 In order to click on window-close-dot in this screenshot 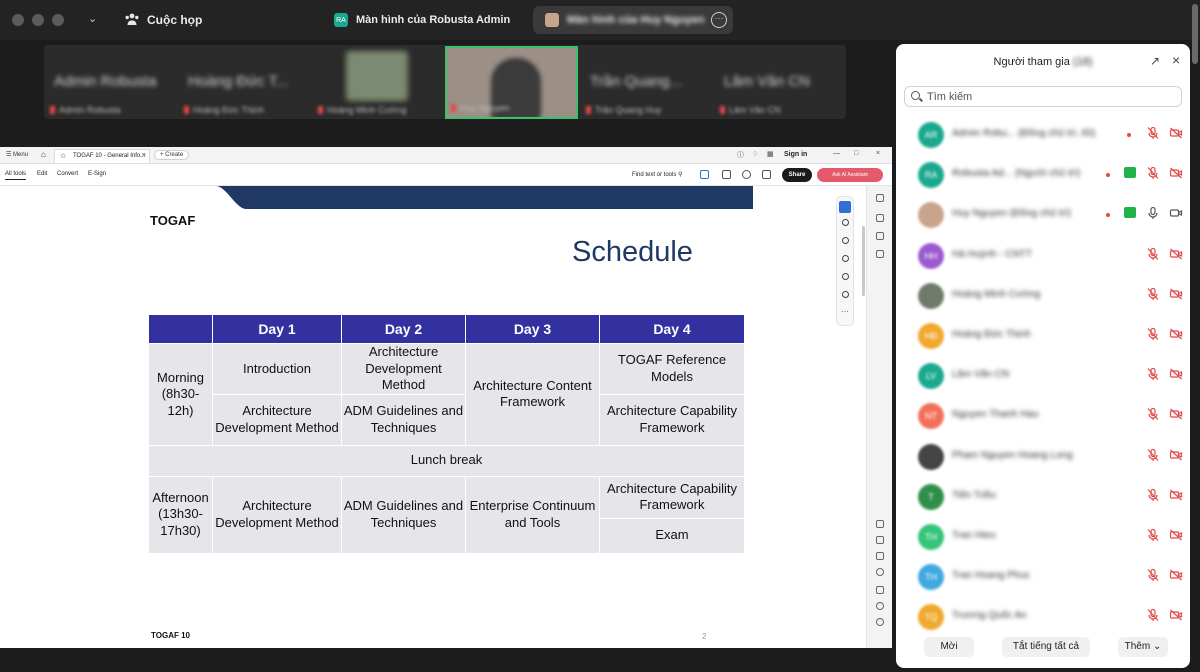, I will do `click(18, 20)`.